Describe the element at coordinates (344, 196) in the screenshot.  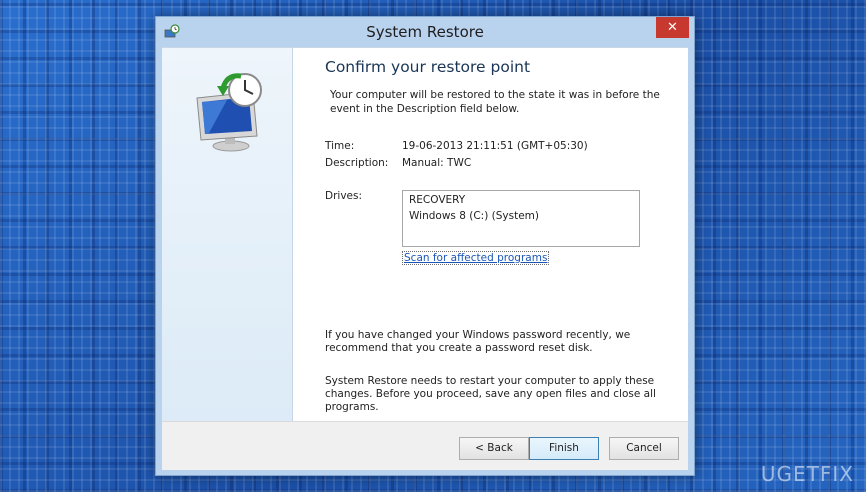
I see `drives-label: Drives:` at that location.